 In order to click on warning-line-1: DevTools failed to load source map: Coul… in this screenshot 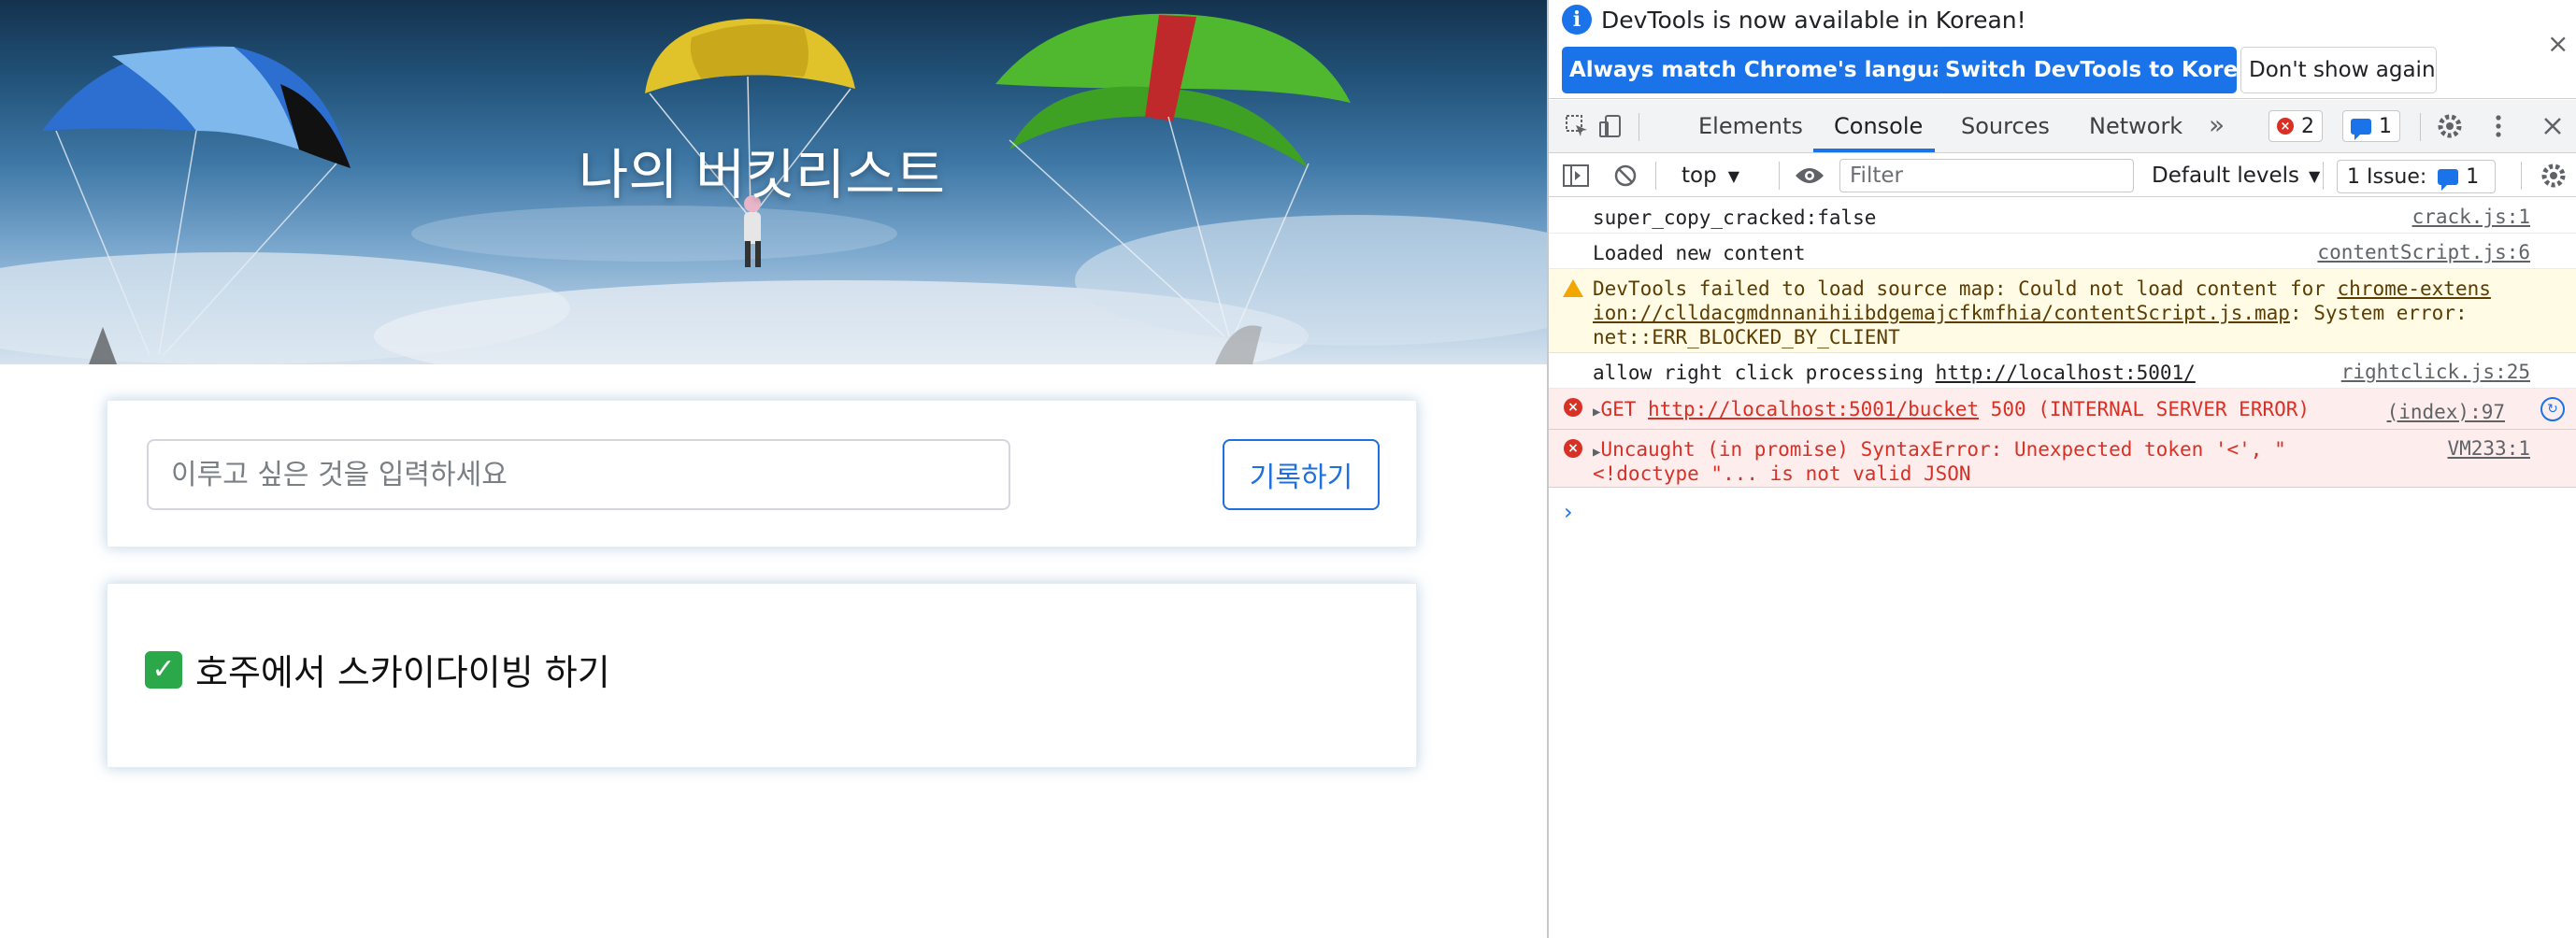, I will do `click(2042, 289)`.